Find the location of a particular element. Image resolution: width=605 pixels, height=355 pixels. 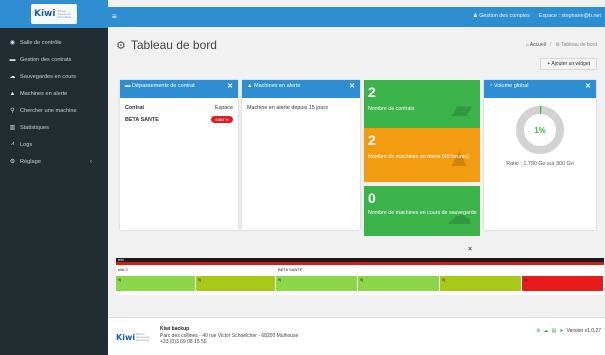

sidebar-item-control-room: ◉ Salle de contrôle is located at coordinates (54, 42).